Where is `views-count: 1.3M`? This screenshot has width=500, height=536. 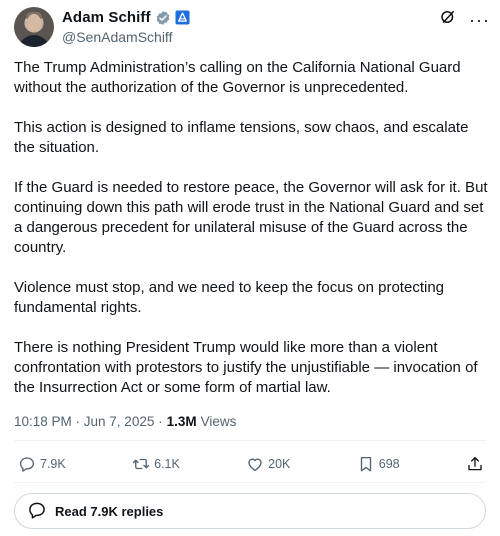 views-count: 1.3M is located at coordinates (181, 421).